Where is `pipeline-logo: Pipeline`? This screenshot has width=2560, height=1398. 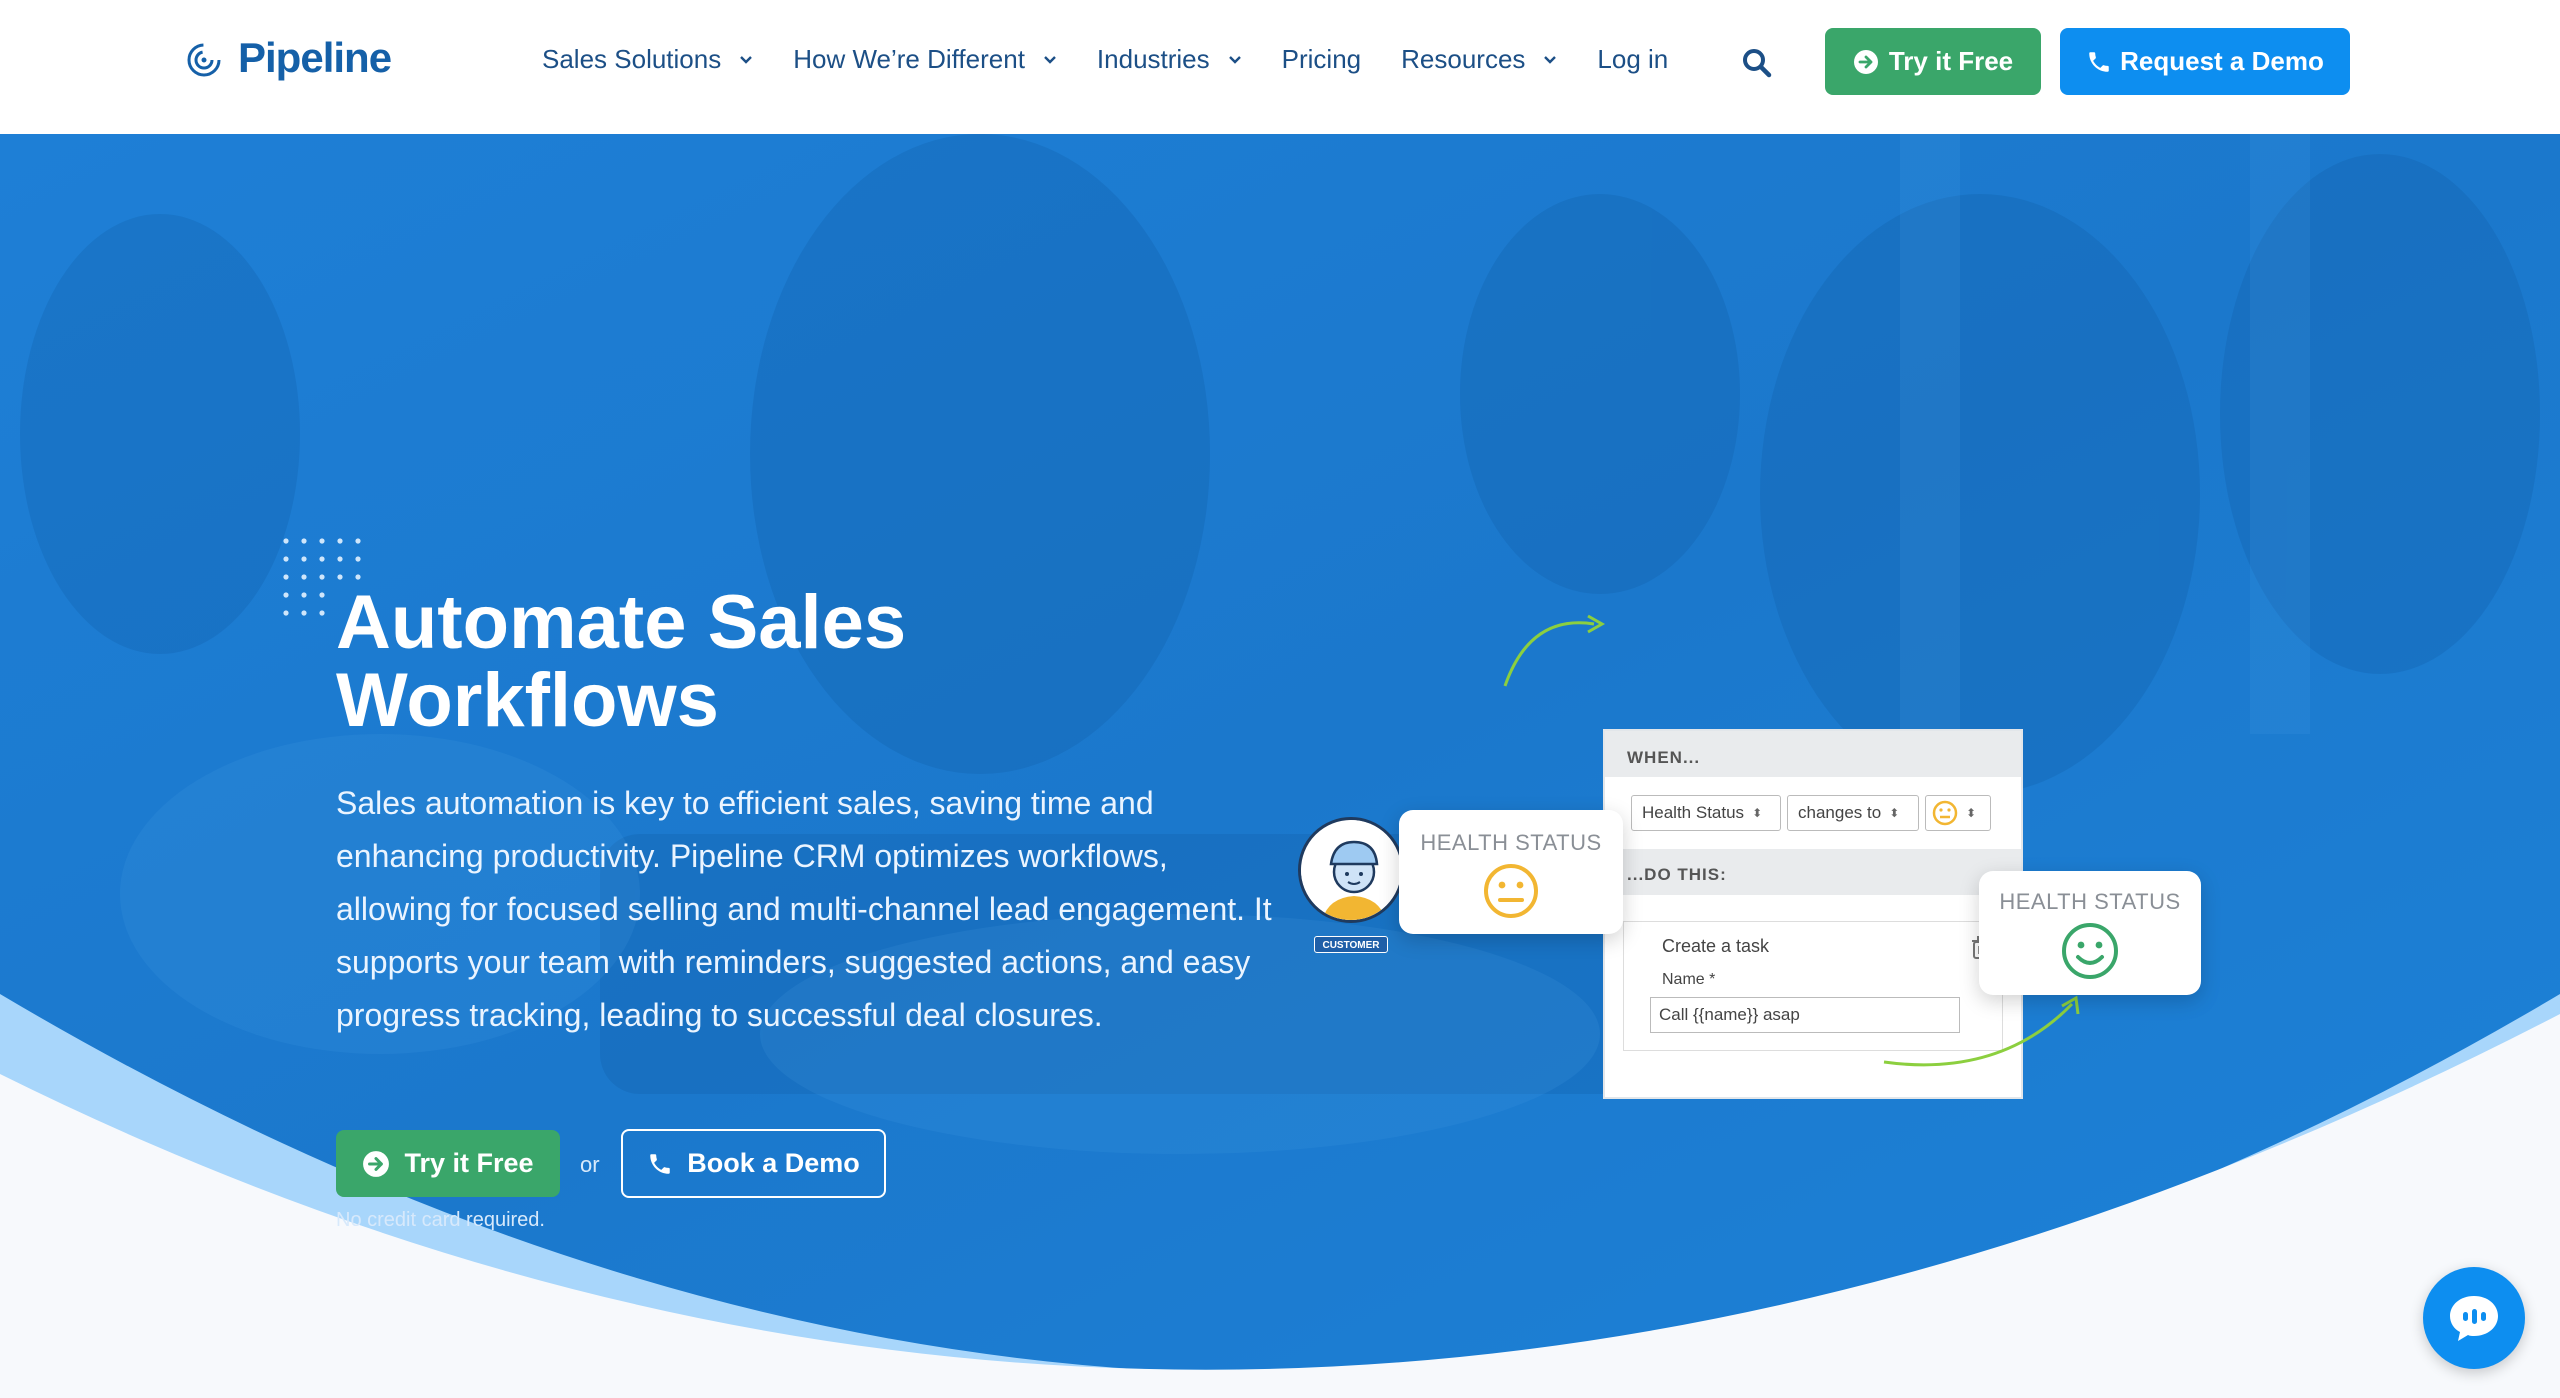
pipeline-logo: Pipeline is located at coordinates (288, 58).